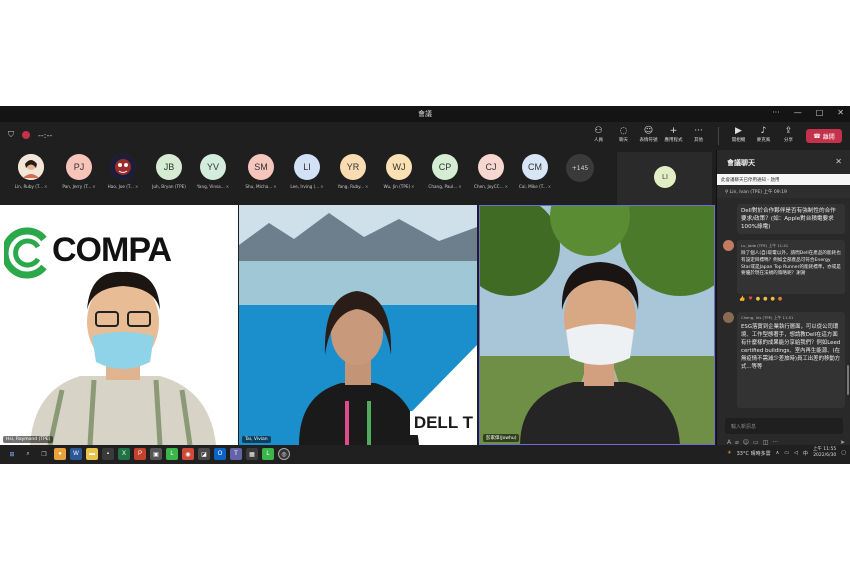 The width and height of the screenshot is (850, 570). Describe the element at coordinates (79, 167) in the screenshot. I see `avatar: PJ` at that location.